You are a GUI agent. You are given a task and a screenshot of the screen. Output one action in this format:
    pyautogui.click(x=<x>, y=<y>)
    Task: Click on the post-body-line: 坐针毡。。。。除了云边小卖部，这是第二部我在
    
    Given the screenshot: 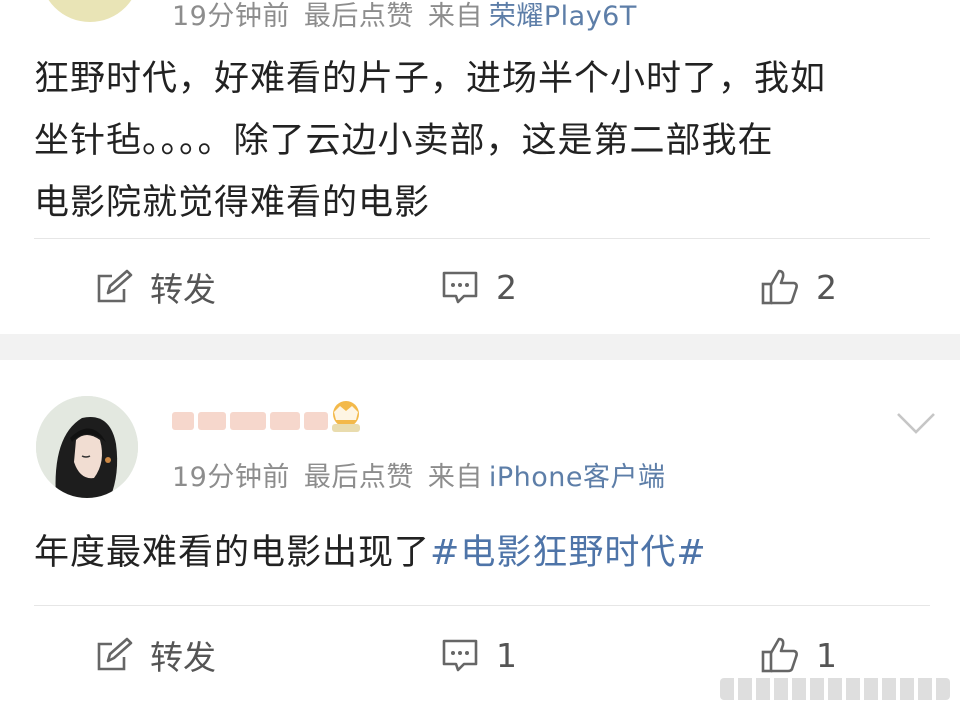 What is the action you would take?
    pyautogui.click(x=404, y=141)
    